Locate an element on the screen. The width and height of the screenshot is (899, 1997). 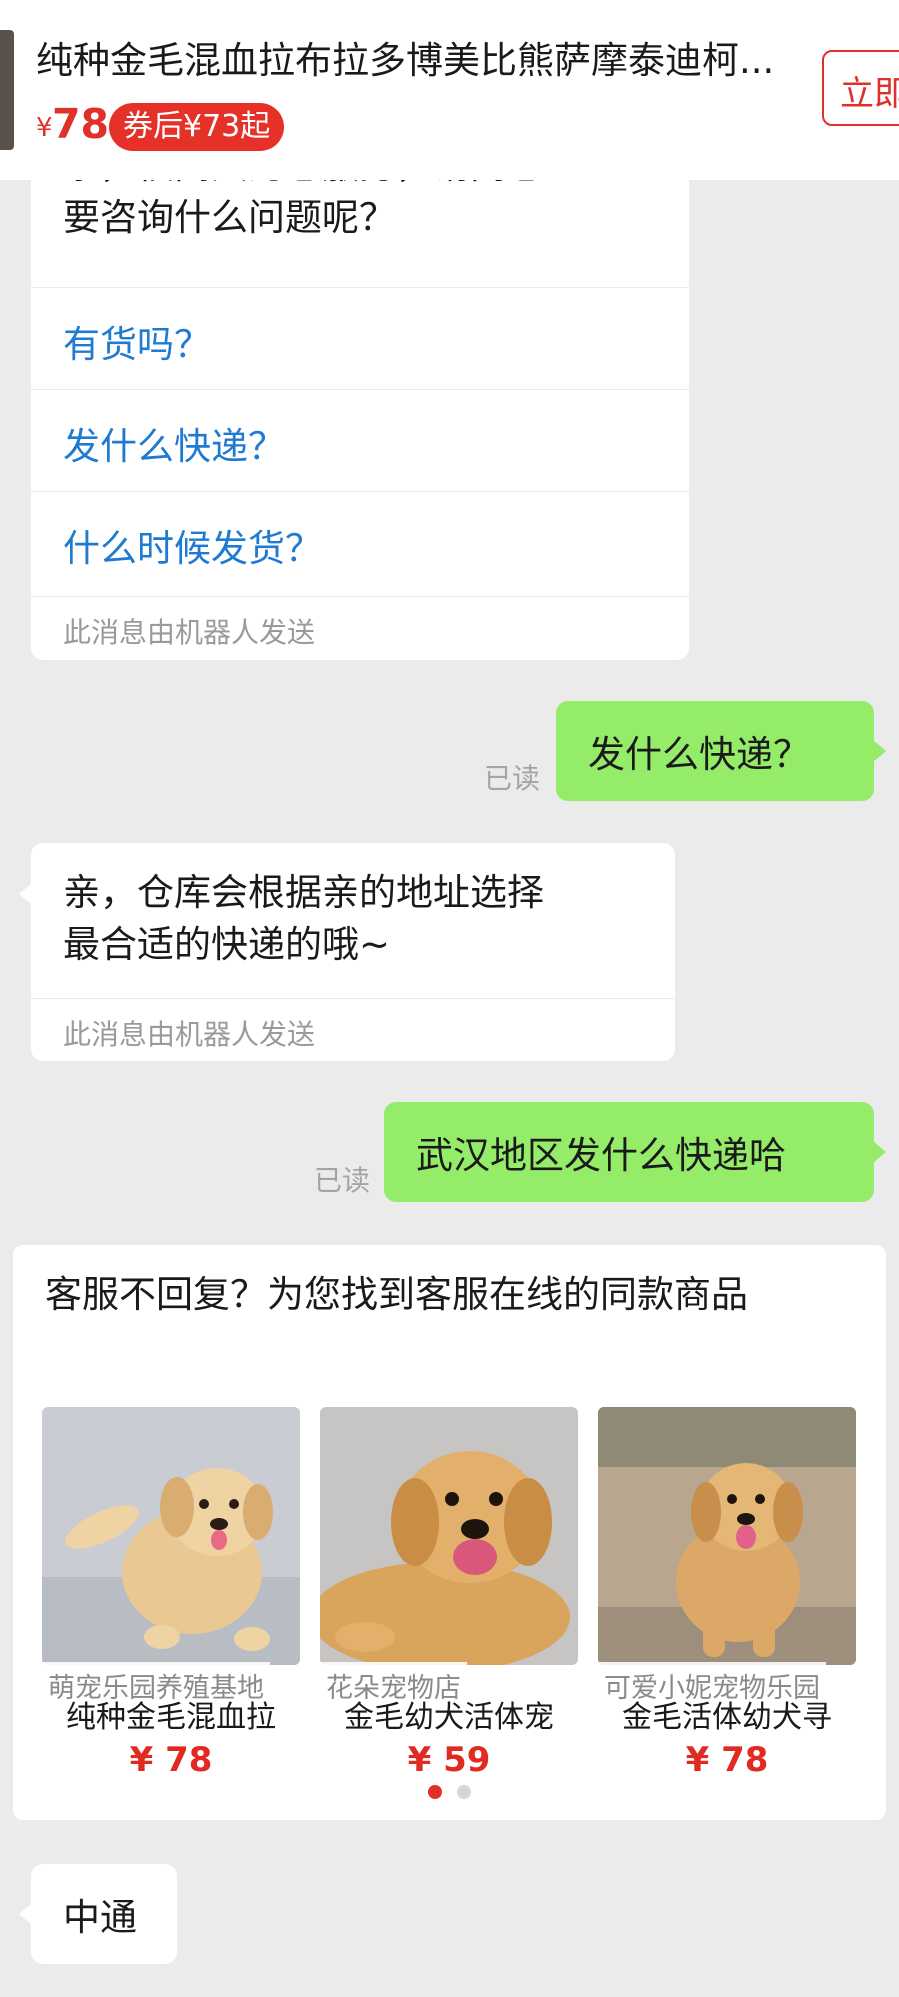
quick-question-label: 发什么快递？ is located at coordinates (174, 446).